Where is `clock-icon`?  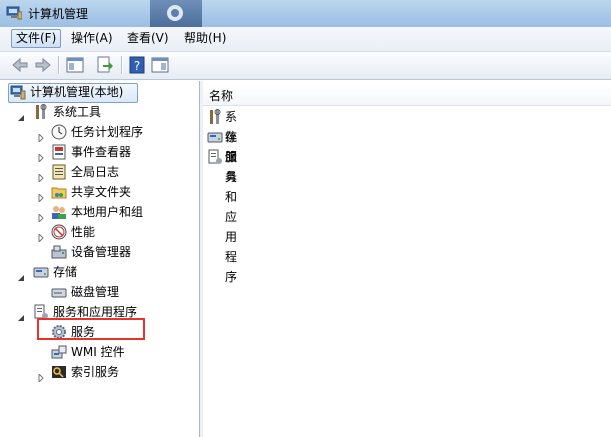 clock-icon is located at coordinates (59, 132).